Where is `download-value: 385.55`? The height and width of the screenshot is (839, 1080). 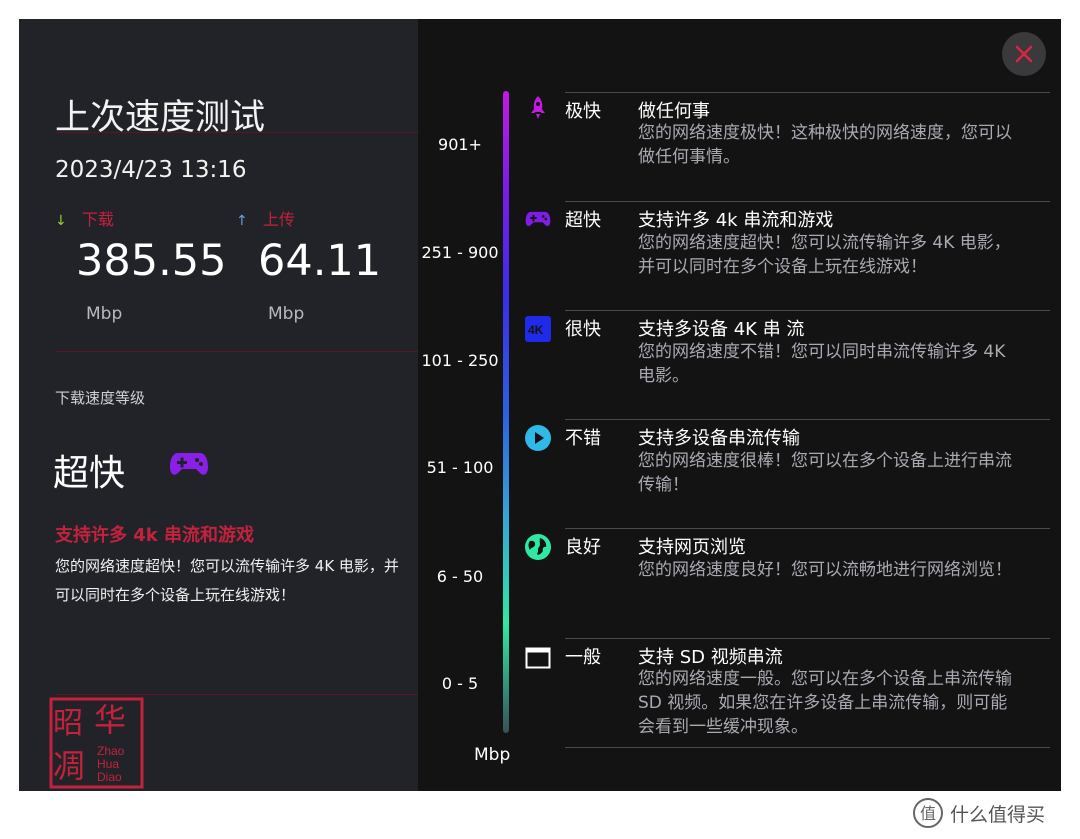
download-value: 385.55 is located at coordinates (151, 261).